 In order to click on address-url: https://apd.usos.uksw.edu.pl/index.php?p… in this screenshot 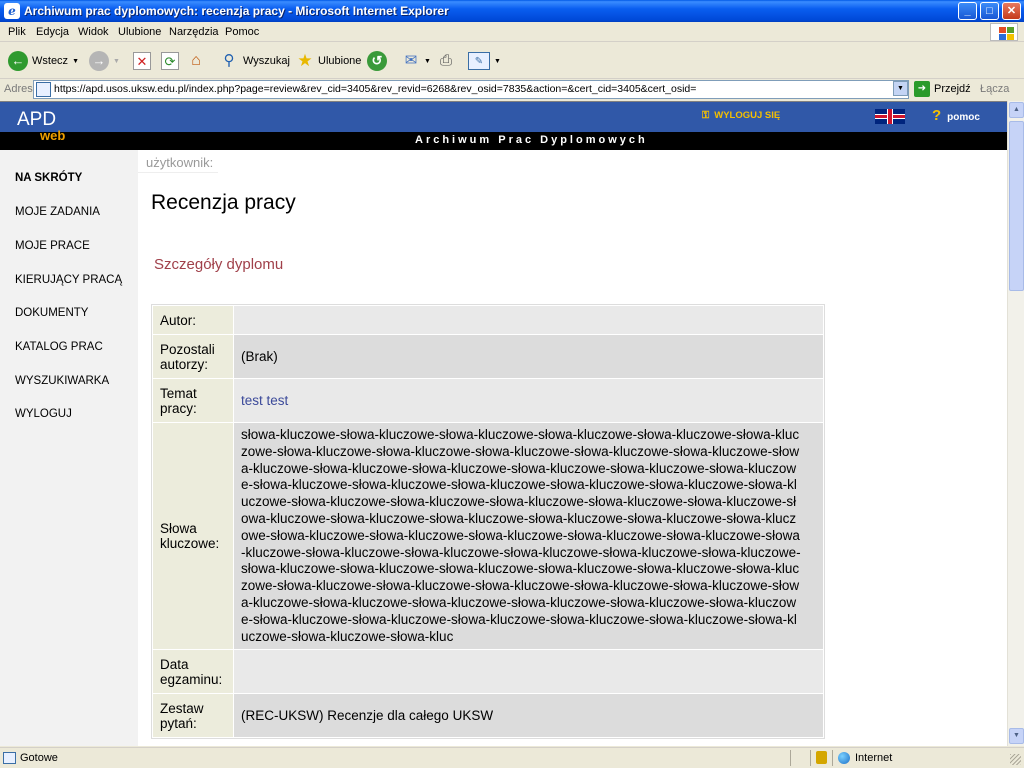, I will do `click(375, 89)`.